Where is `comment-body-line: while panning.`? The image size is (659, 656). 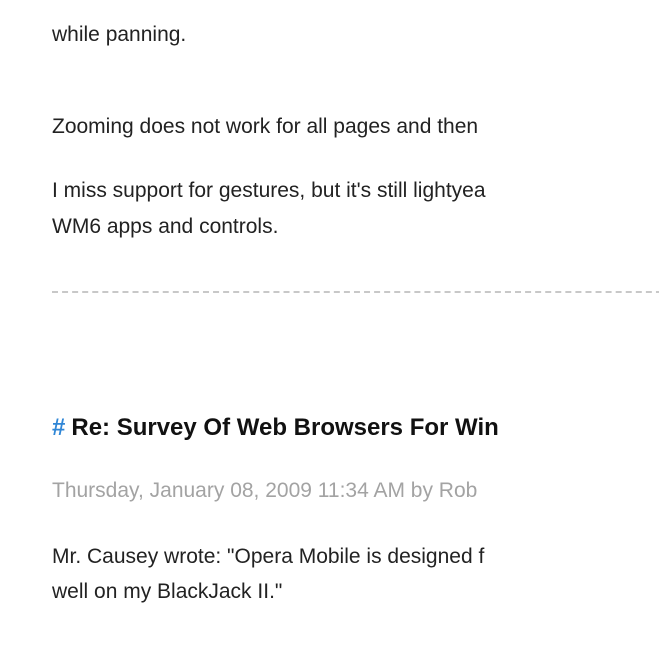
comment-body-line: while panning. is located at coordinates (119, 34).